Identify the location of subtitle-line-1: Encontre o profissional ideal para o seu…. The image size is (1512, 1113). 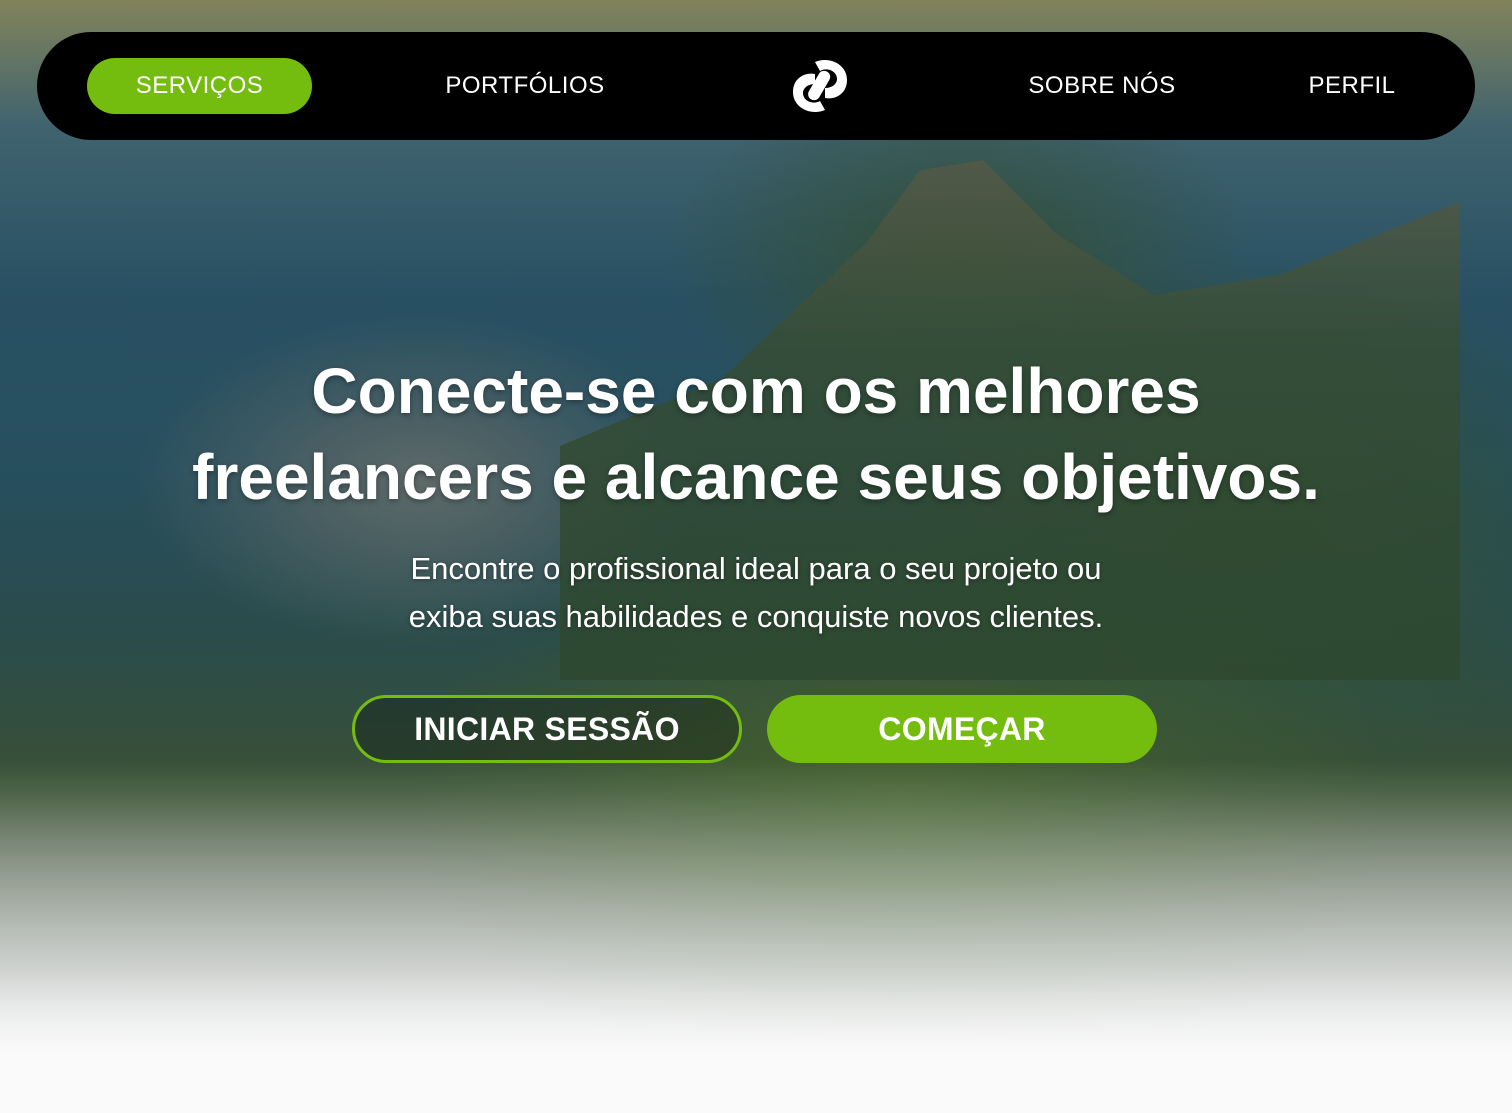
(756, 568).